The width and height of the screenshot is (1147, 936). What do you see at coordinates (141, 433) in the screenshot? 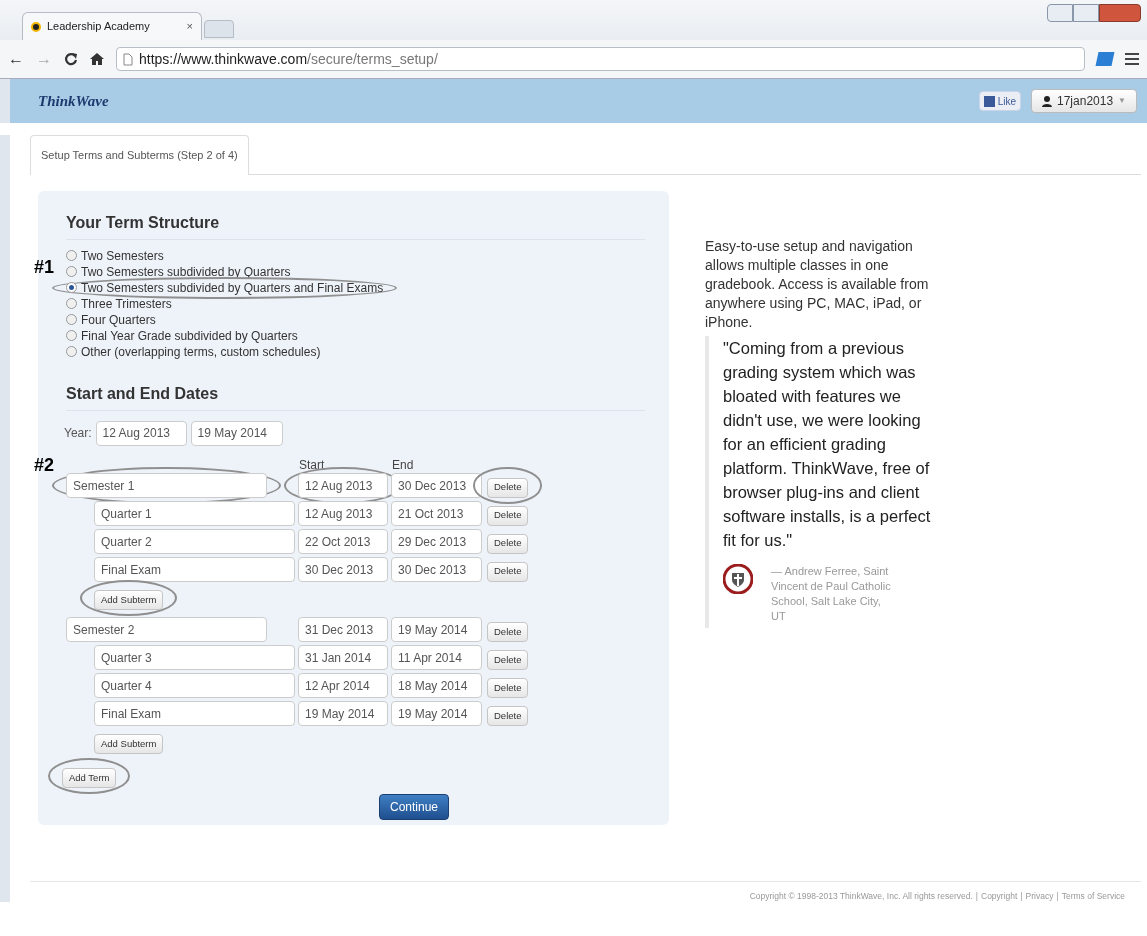
I see `year-start-field: 12 Aug 2013` at bounding box center [141, 433].